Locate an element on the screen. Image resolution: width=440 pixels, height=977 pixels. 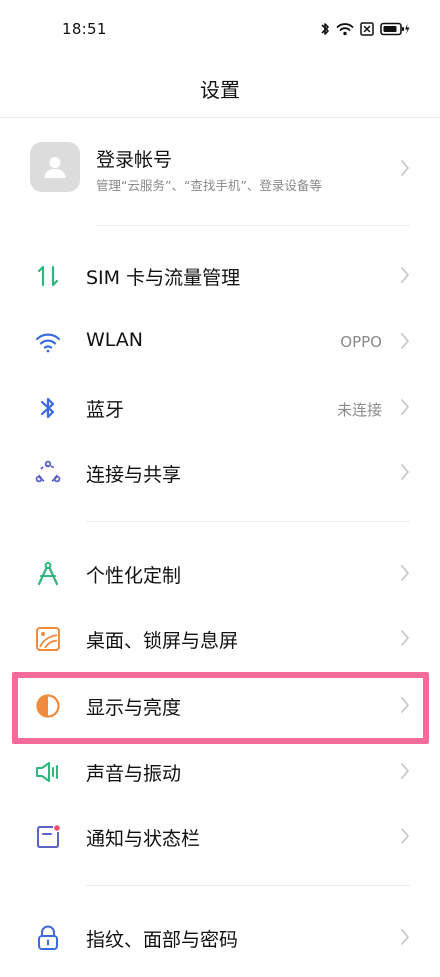
settings-item-label: 个性化定制 is located at coordinates (134, 576).